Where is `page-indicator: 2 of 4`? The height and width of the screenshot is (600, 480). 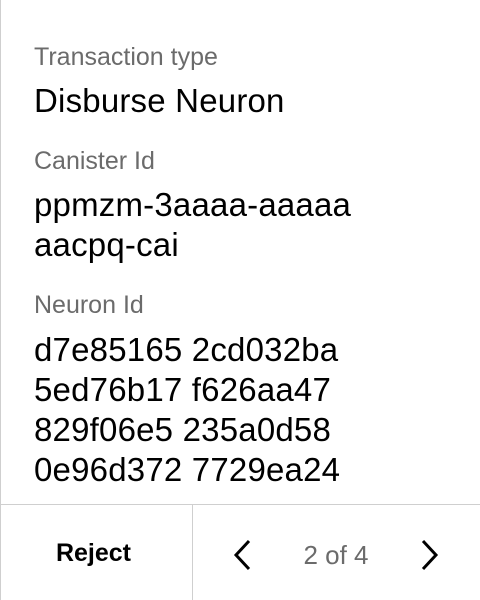
page-indicator: 2 of 4 is located at coordinates (336, 555).